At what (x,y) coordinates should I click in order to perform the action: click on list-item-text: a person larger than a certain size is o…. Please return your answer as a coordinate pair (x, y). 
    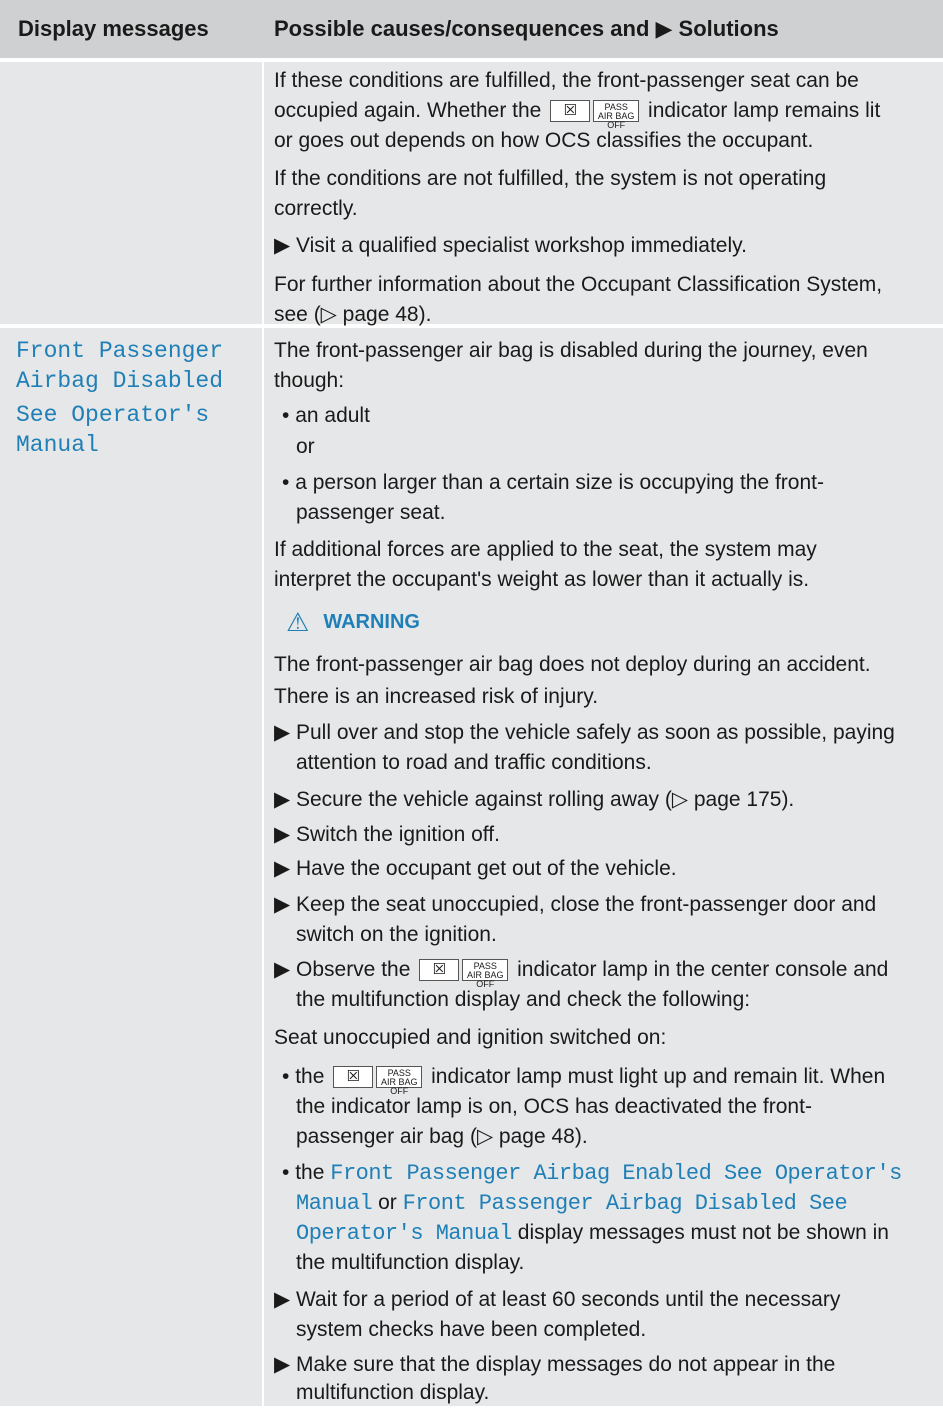
    Looking at the image, I should click on (559, 482).